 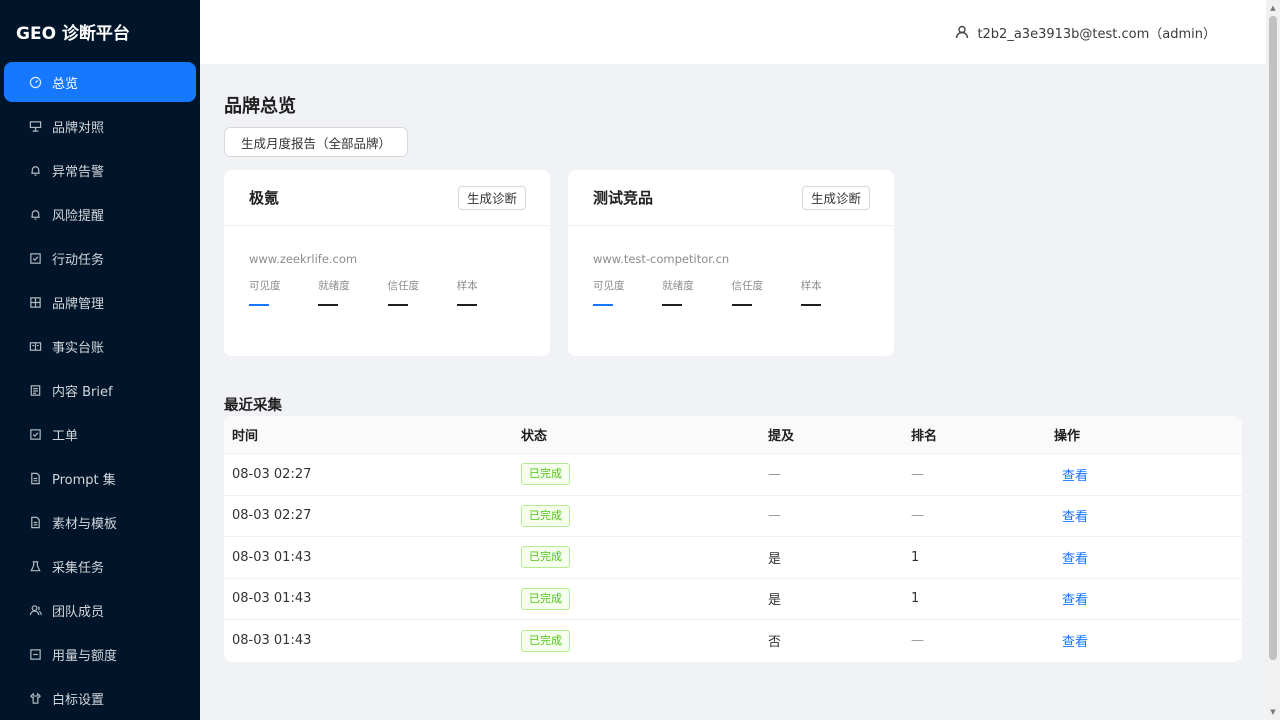 I want to click on metric-label: 就绪度, so click(x=678, y=286).